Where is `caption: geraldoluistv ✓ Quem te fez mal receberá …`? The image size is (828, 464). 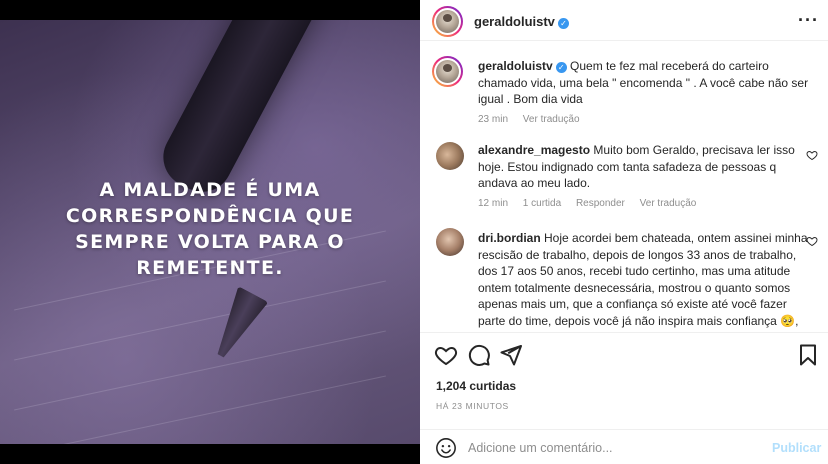
caption: geraldoluistv ✓ Quem te fez mal receberá … is located at coordinates (645, 91).